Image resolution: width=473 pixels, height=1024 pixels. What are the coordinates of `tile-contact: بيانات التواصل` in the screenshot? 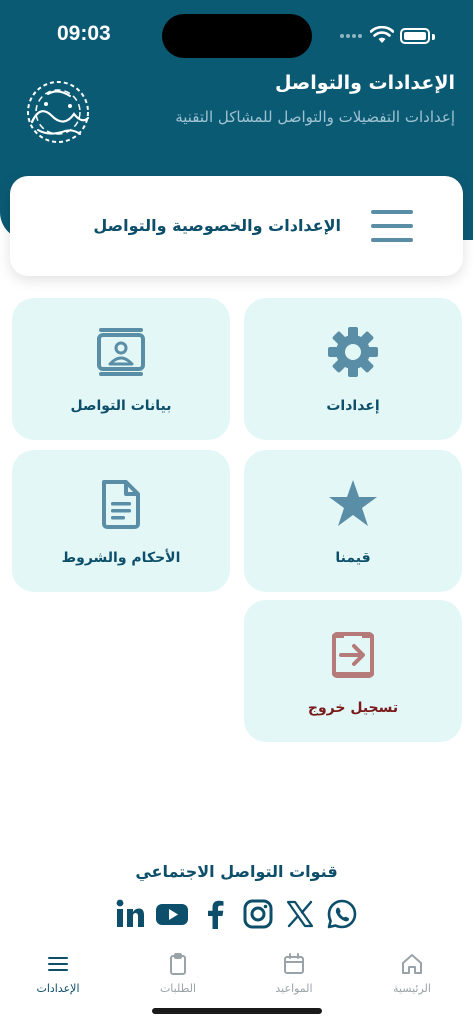 It's located at (121, 369).